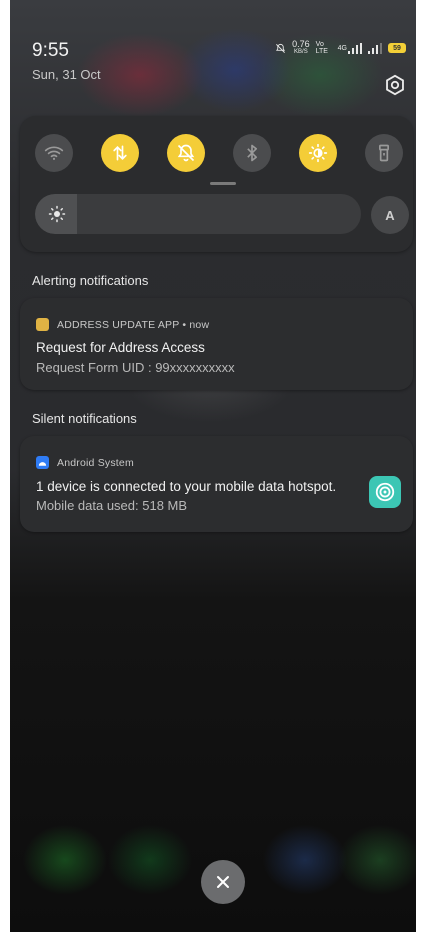 This screenshot has width=423, height=932. I want to click on quick-settings-panel: A, so click(216, 184).